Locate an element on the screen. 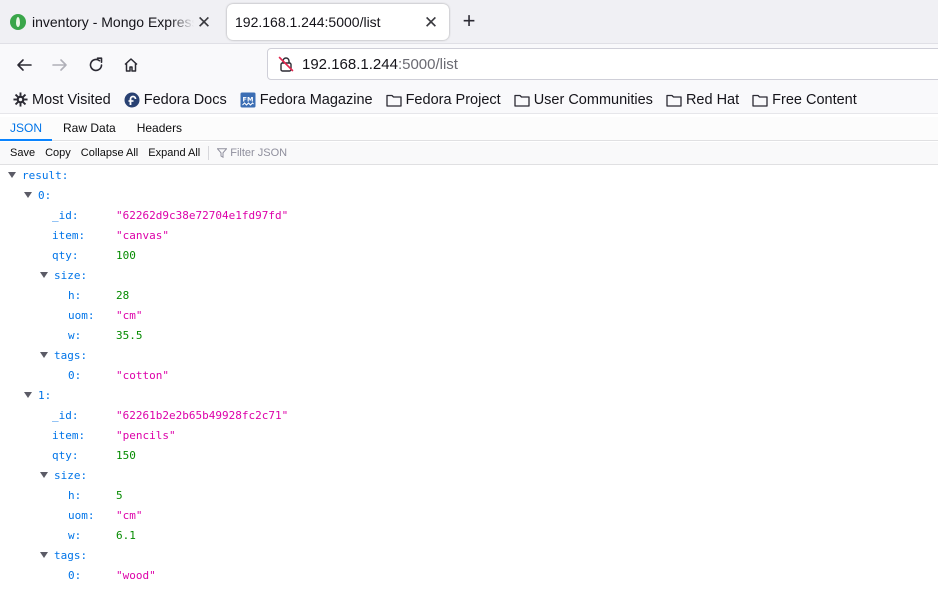  bookmark-folder-fedora-project: Fedora Project is located at coordinates (443, 99).